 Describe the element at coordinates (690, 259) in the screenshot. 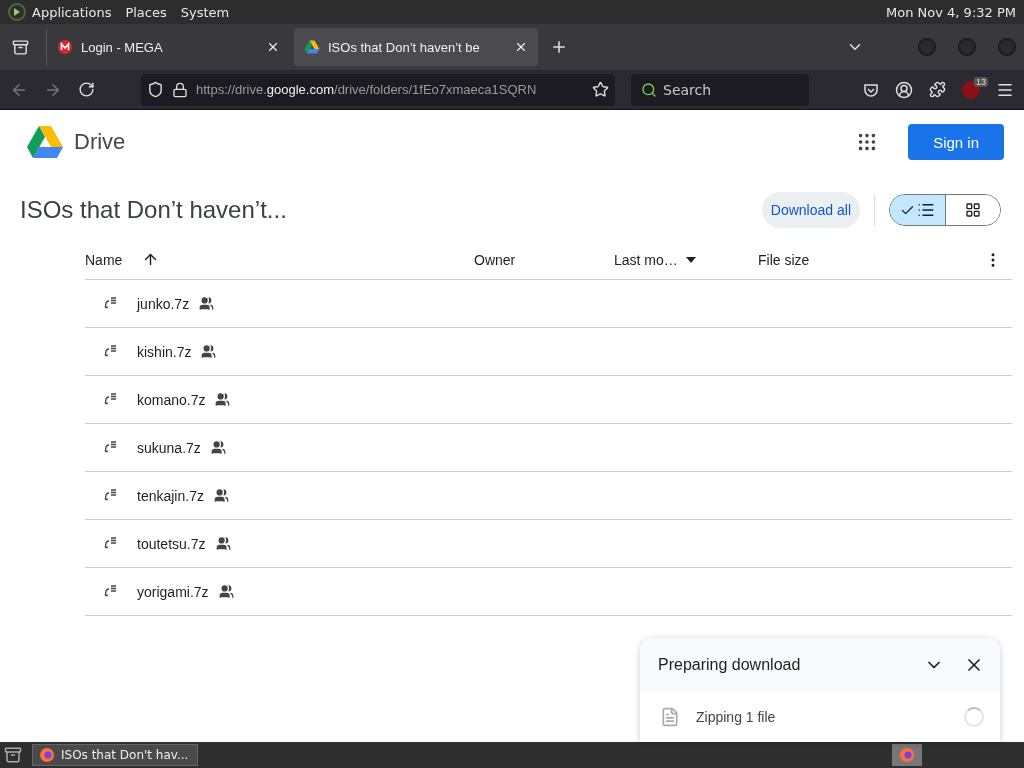

I see `caret-icon` at that location.